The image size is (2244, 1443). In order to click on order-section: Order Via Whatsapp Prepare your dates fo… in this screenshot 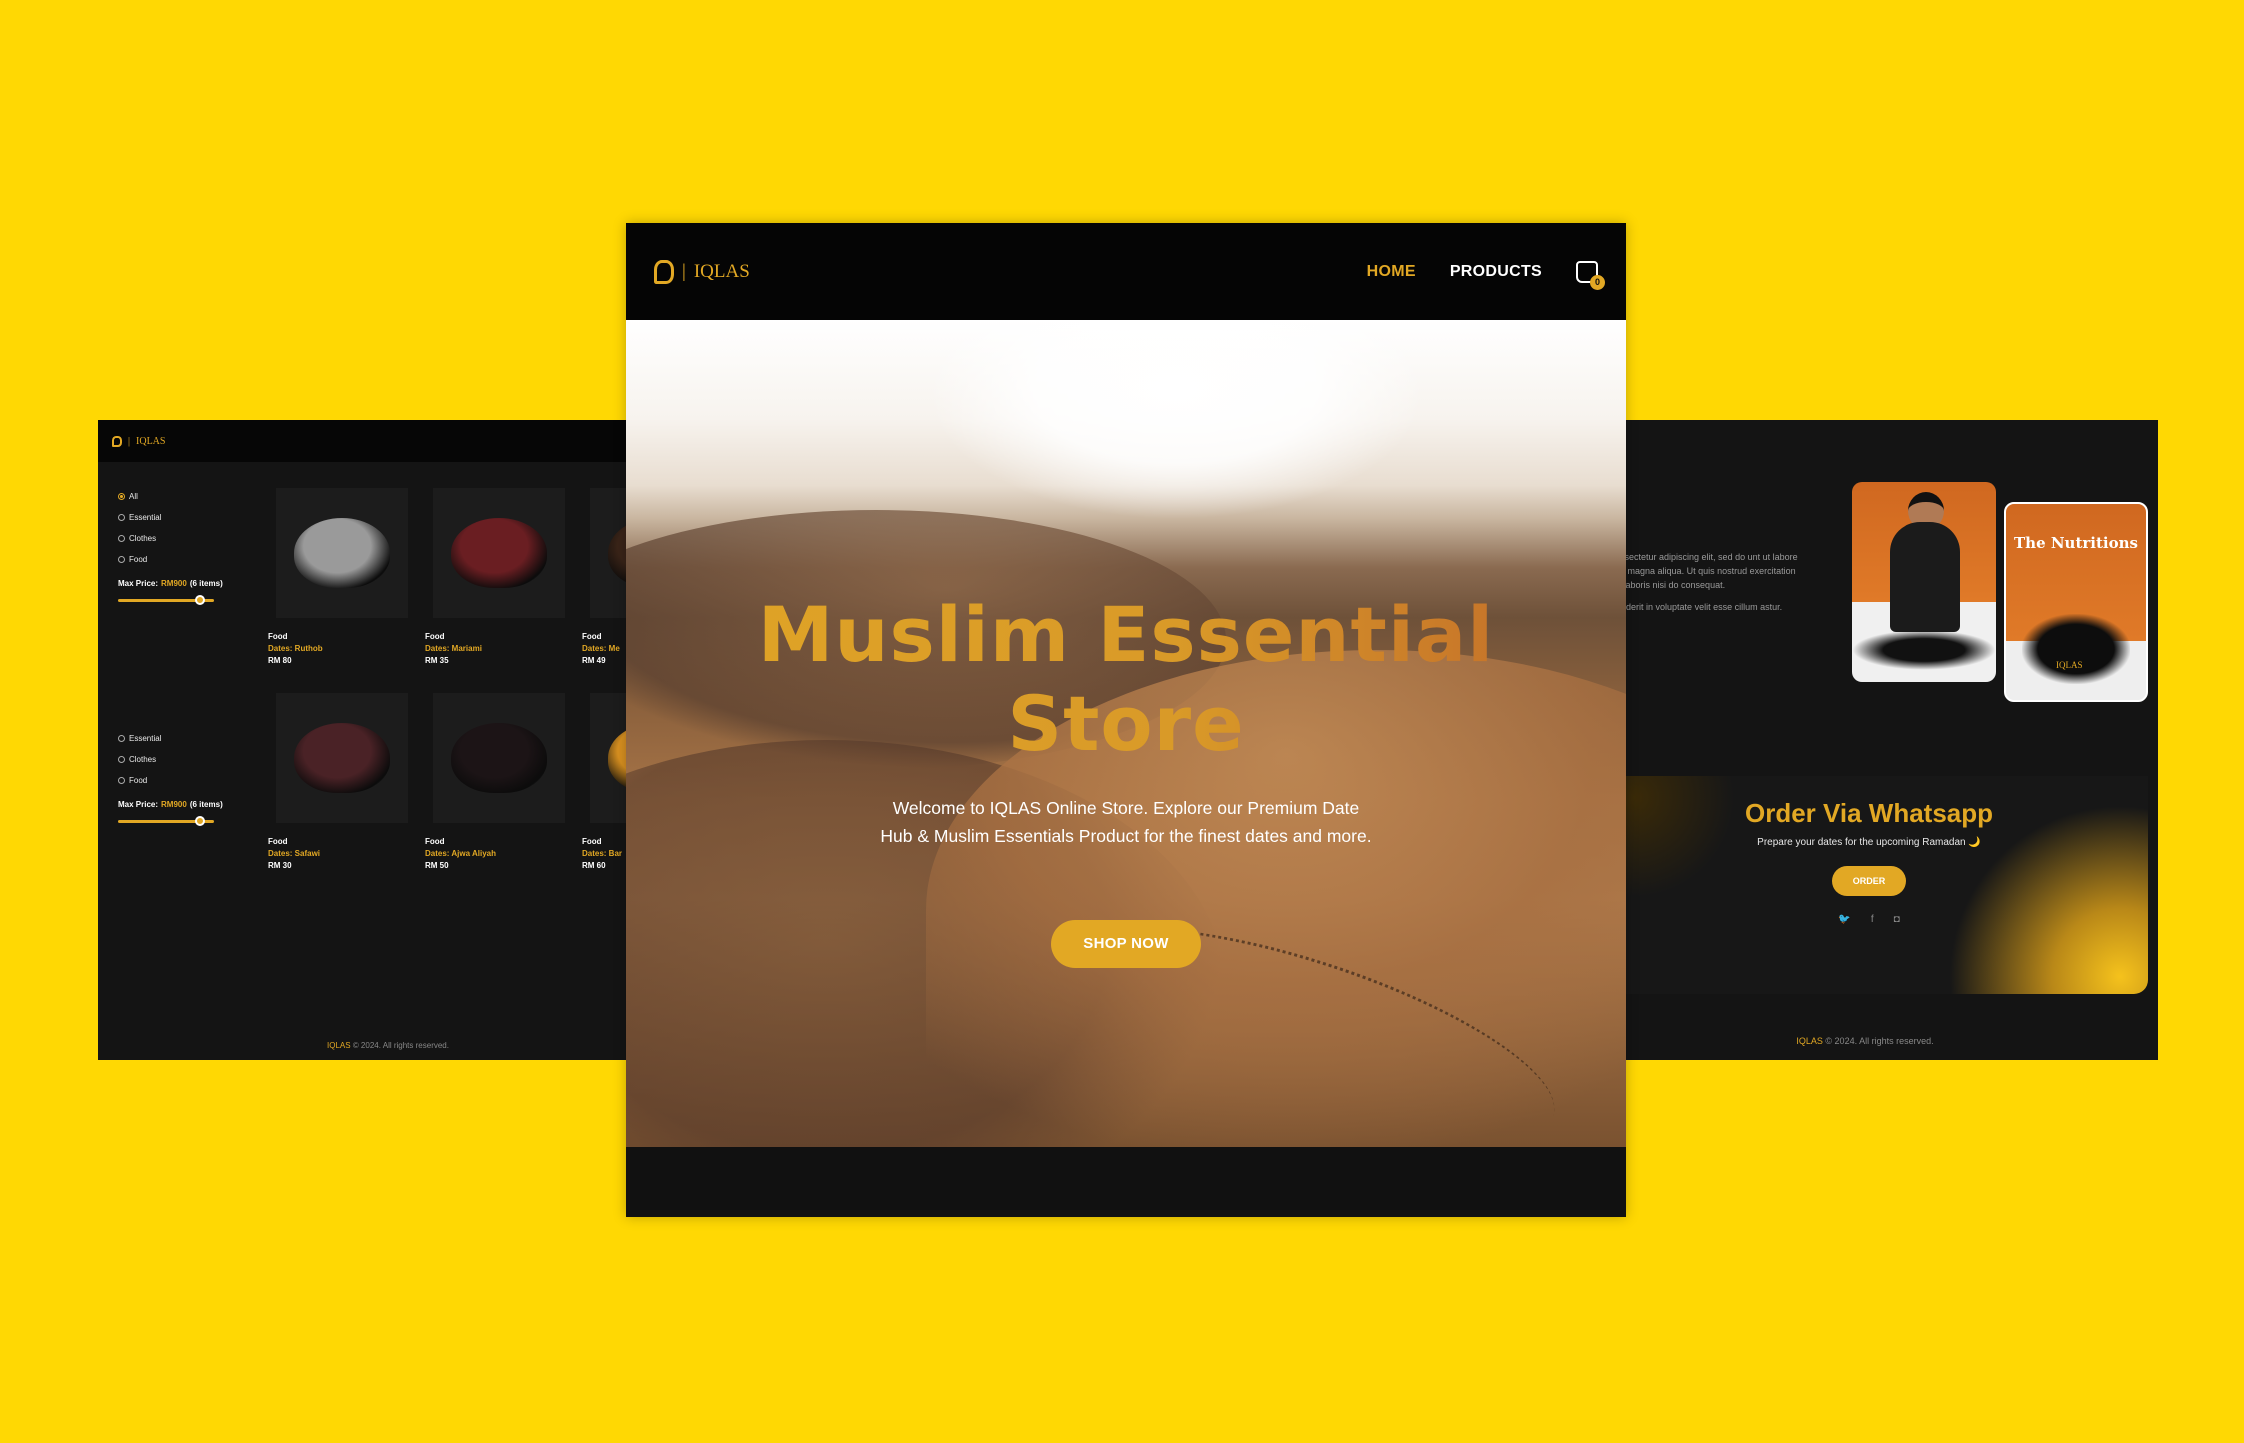, I will do `click(1869, 885)`.